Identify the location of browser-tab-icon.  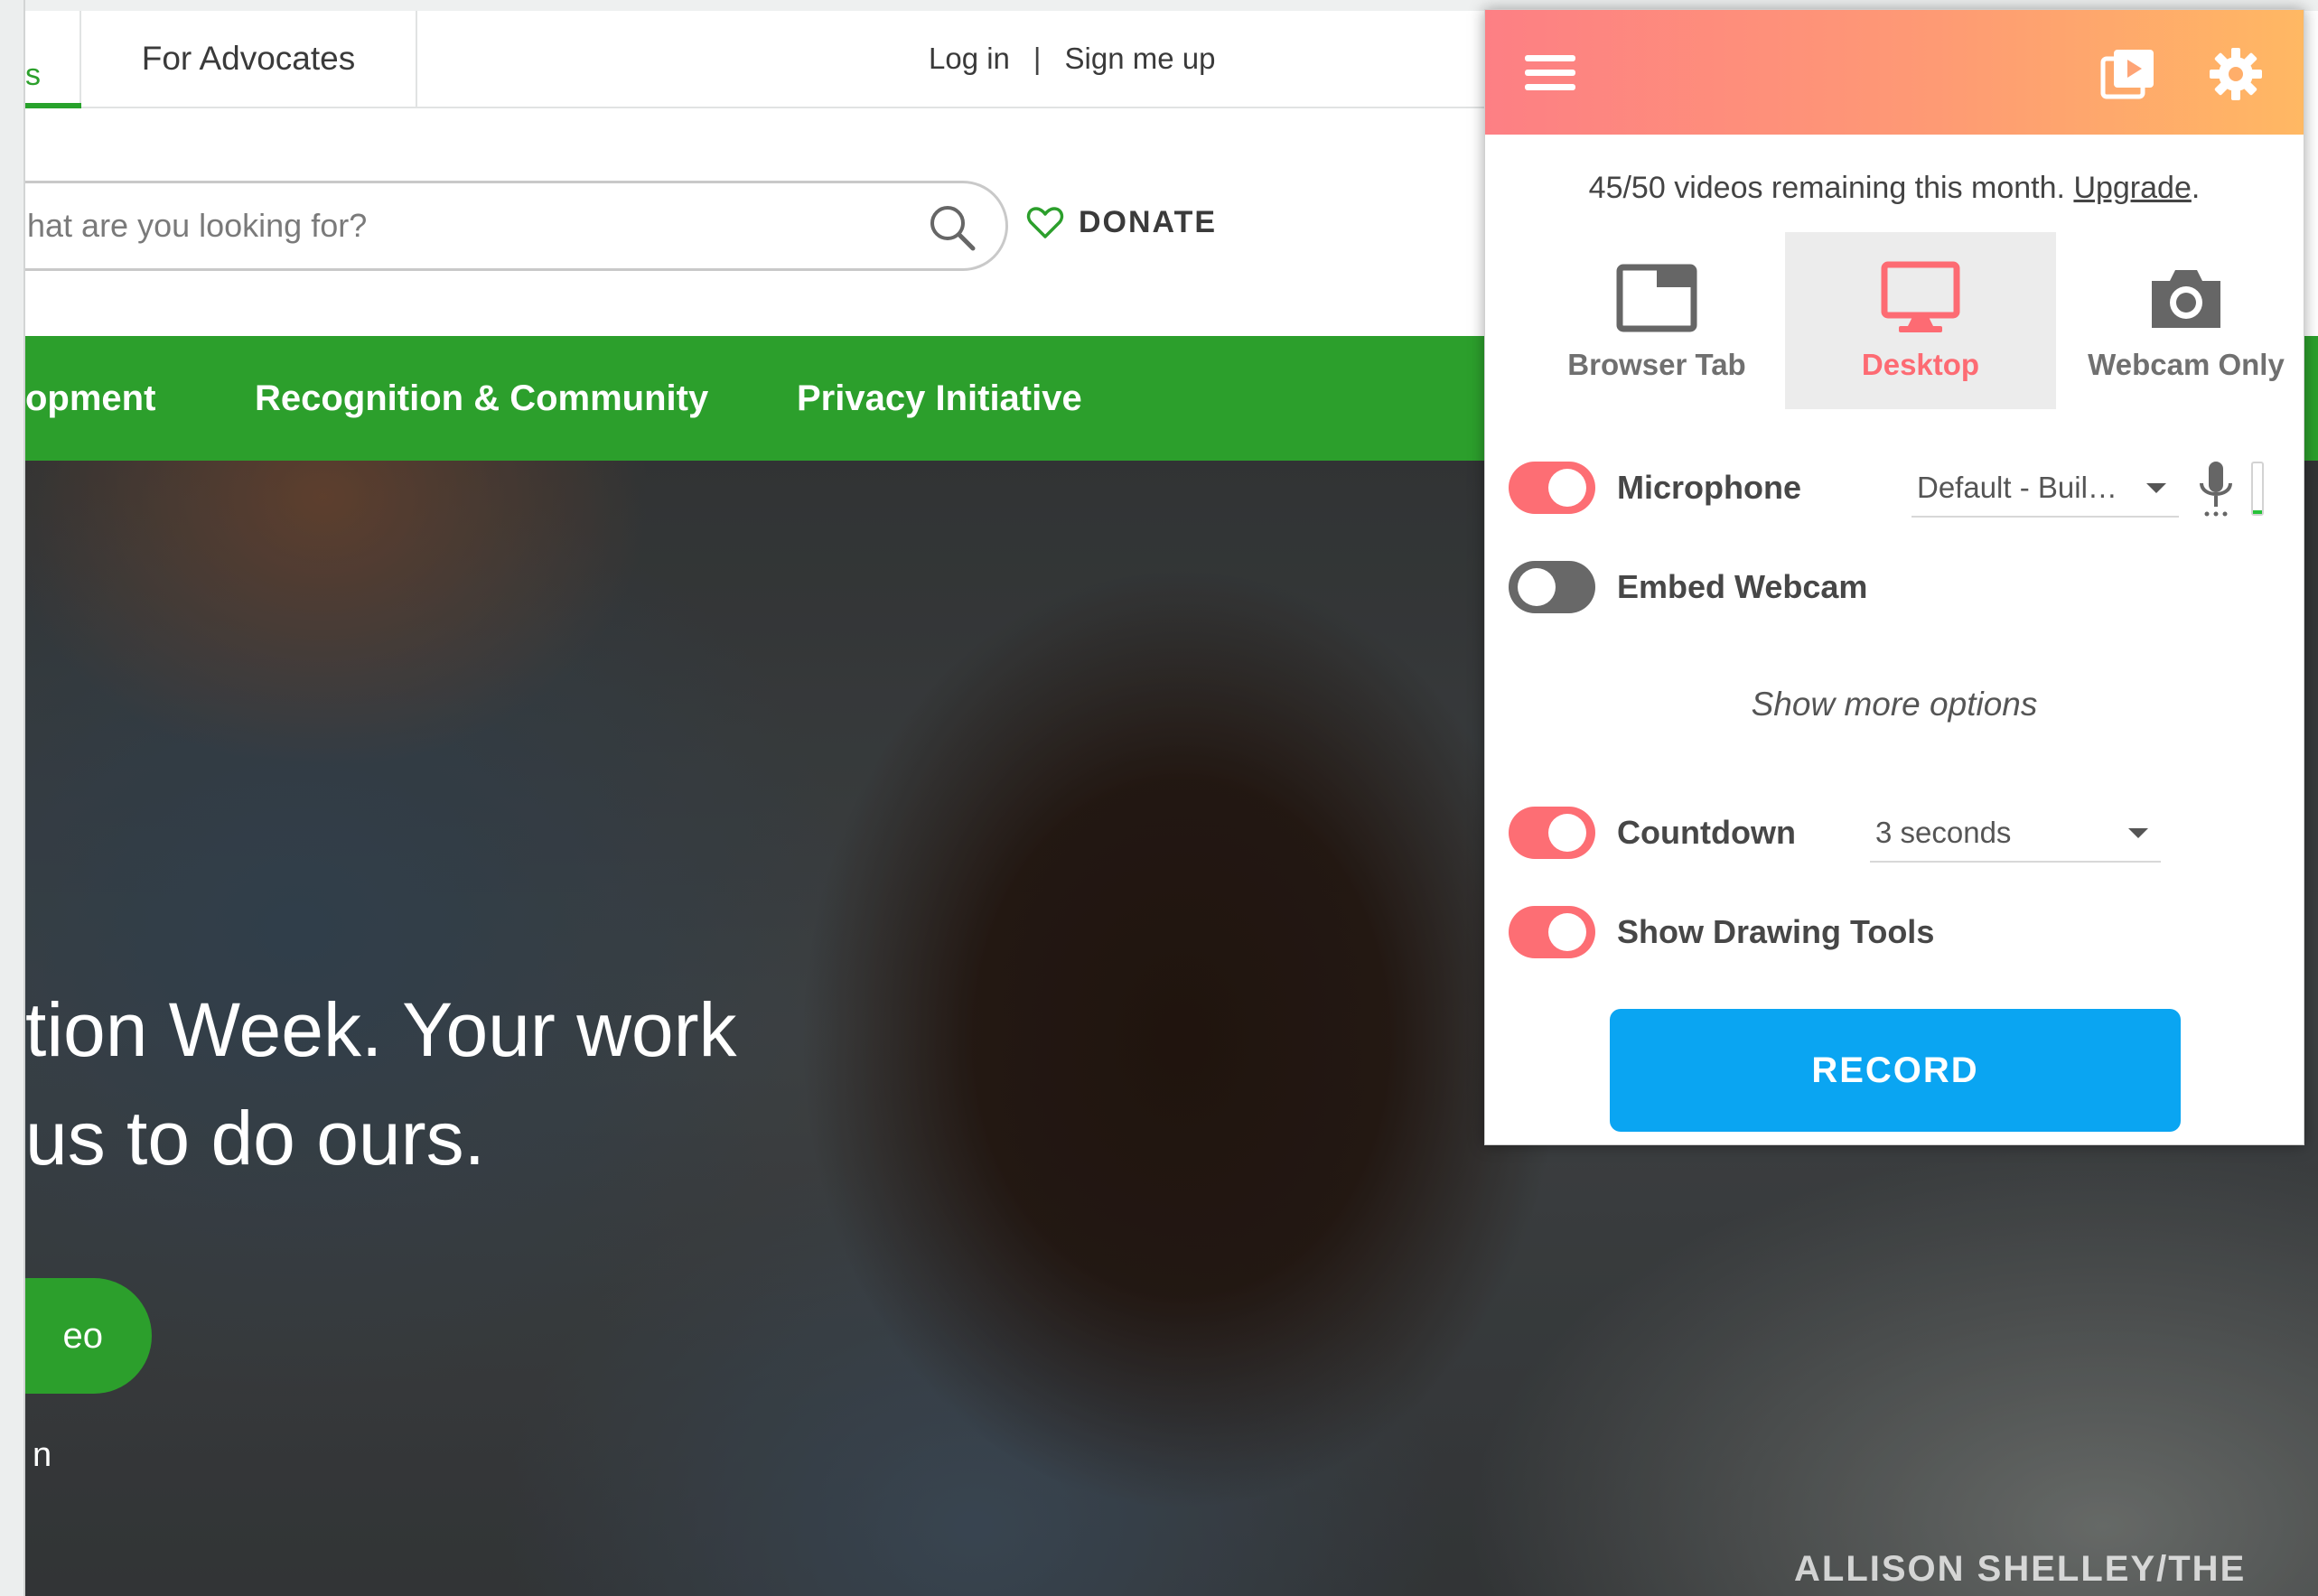
(1657, 298).